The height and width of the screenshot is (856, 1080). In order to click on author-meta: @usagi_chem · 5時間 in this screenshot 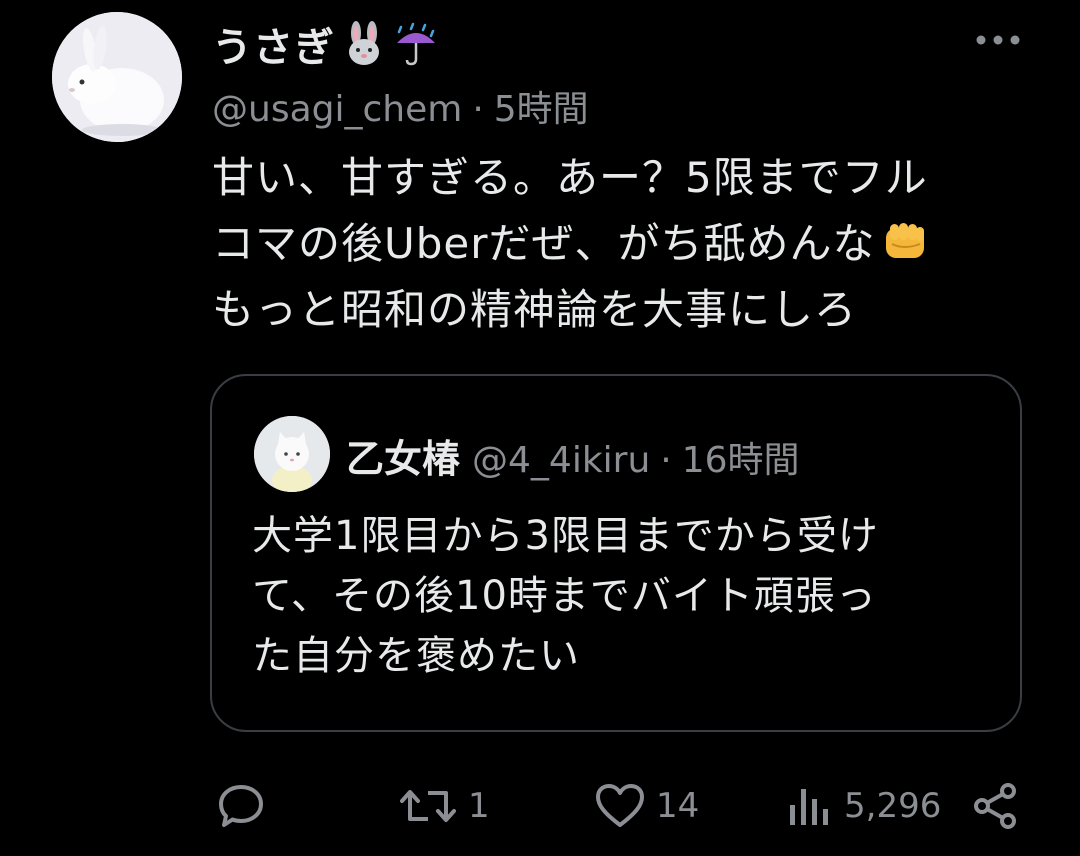, I will do `click(400, 106)`.